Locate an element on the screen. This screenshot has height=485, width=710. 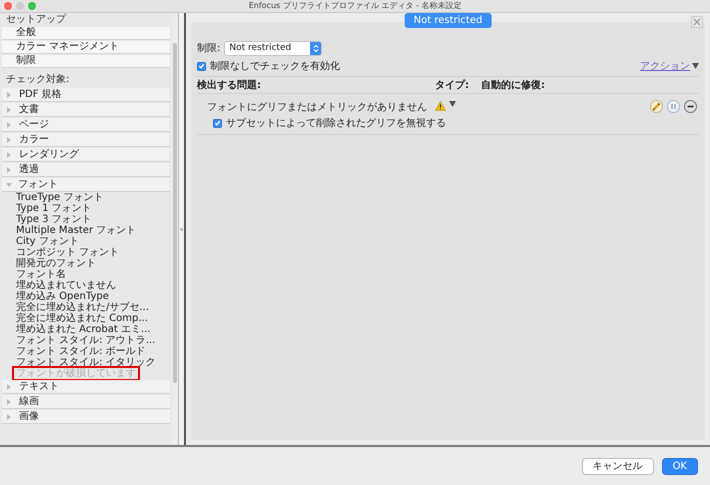
check-item: City フォント is located at coordinates (47, 241).